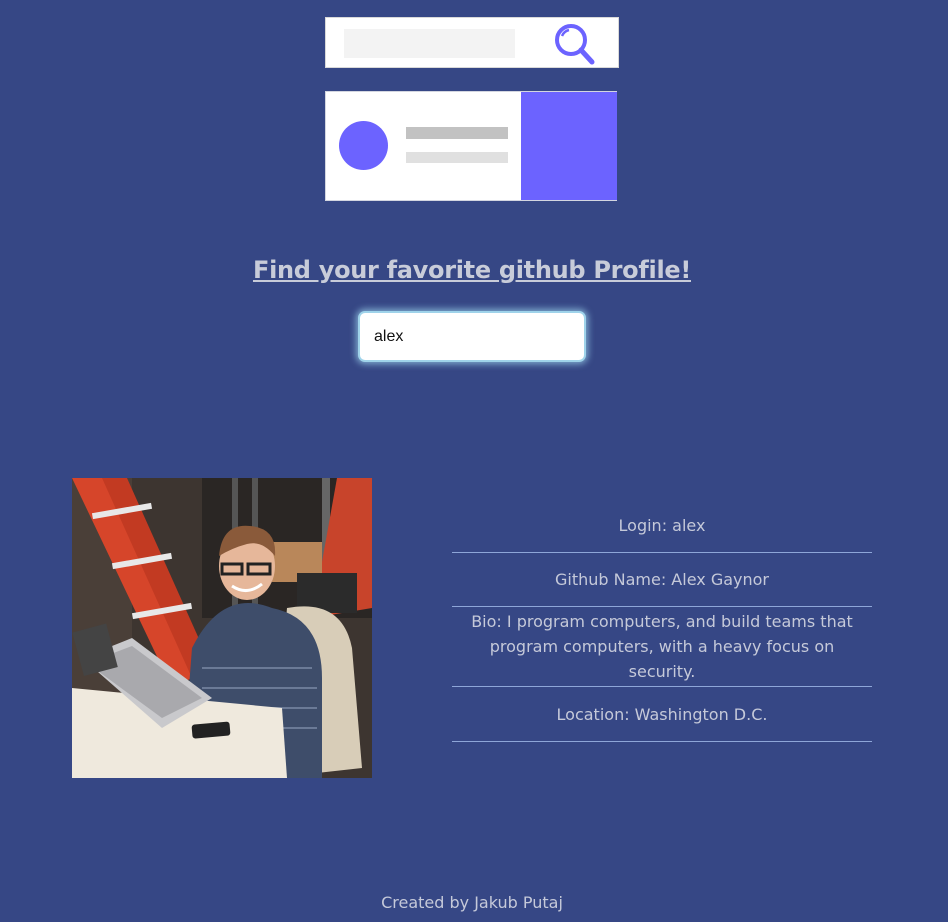 This screenshot has width=948, height=922. I want to click on illustration-avatar-circle, so click(363, 145).